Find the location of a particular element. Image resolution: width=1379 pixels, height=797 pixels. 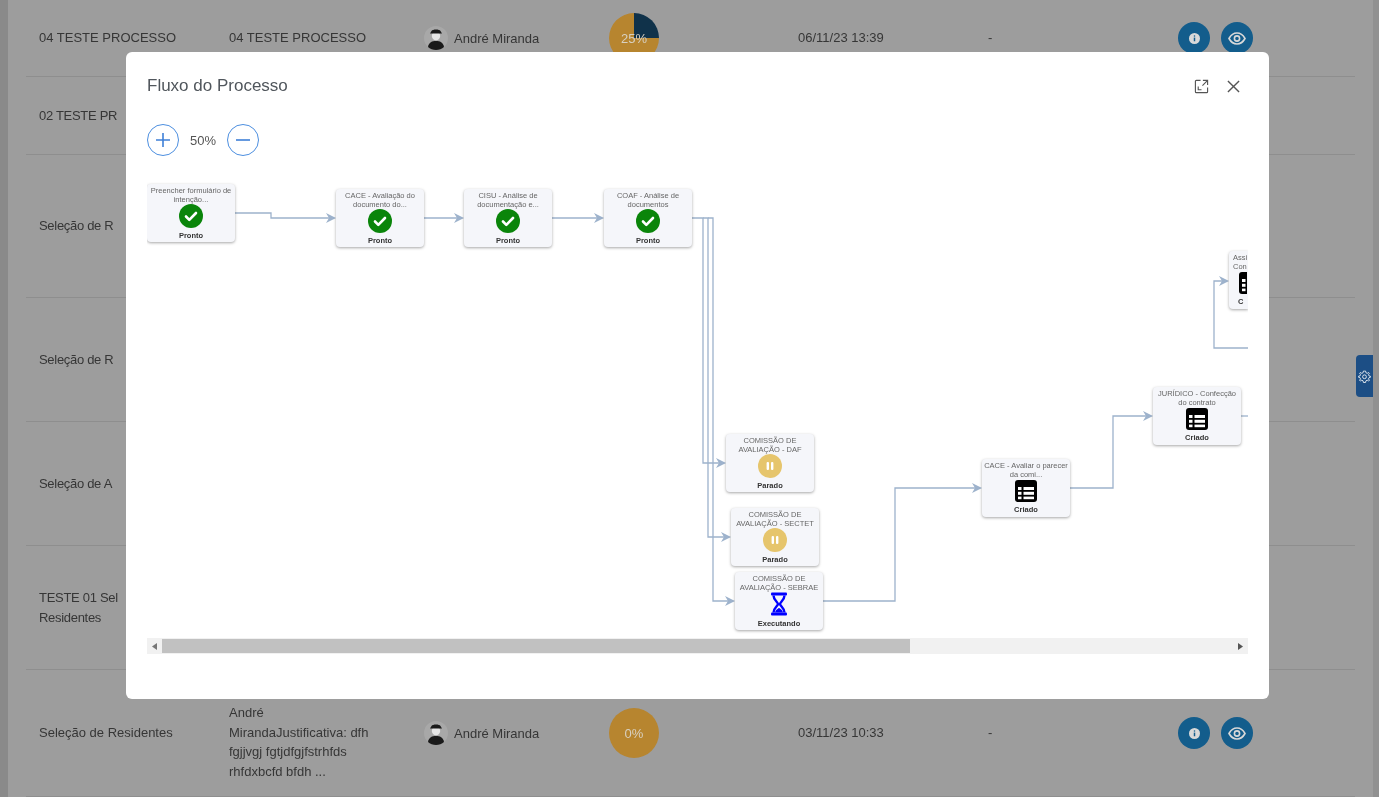

zoom-in-button is located at coordinates (163, 140).